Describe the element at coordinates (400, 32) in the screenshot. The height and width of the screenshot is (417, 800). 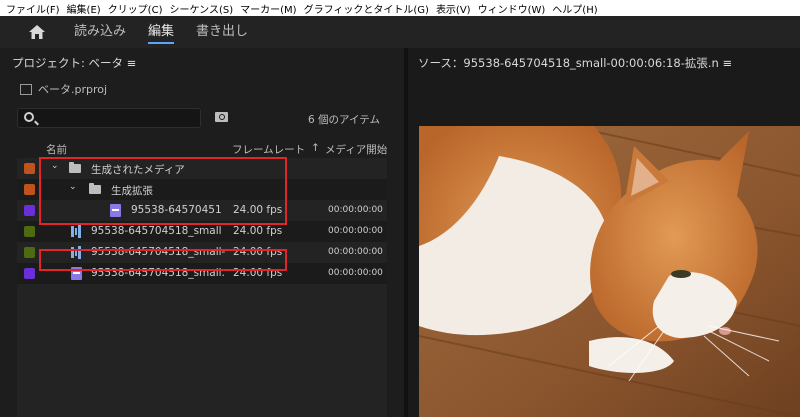
I see `workspace-bar: 読み込み 編集 書き出し` at that location.